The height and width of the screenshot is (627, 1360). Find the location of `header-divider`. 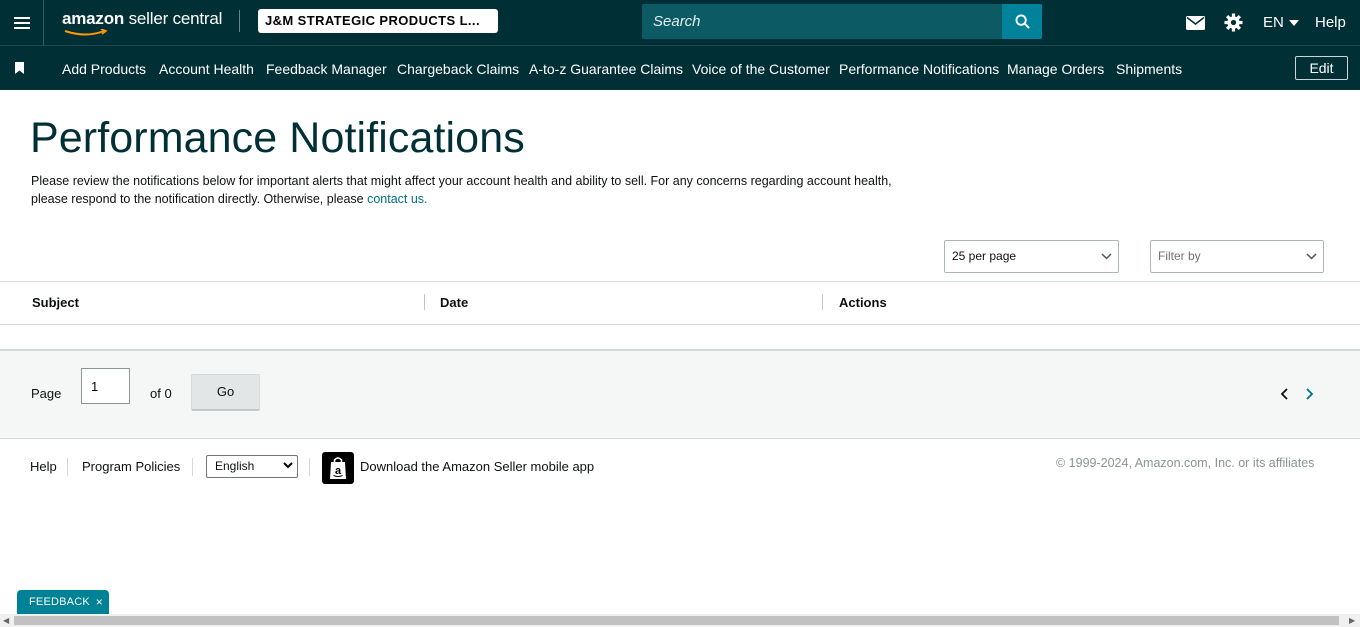

header-divider is located at coordinates (239, 21).